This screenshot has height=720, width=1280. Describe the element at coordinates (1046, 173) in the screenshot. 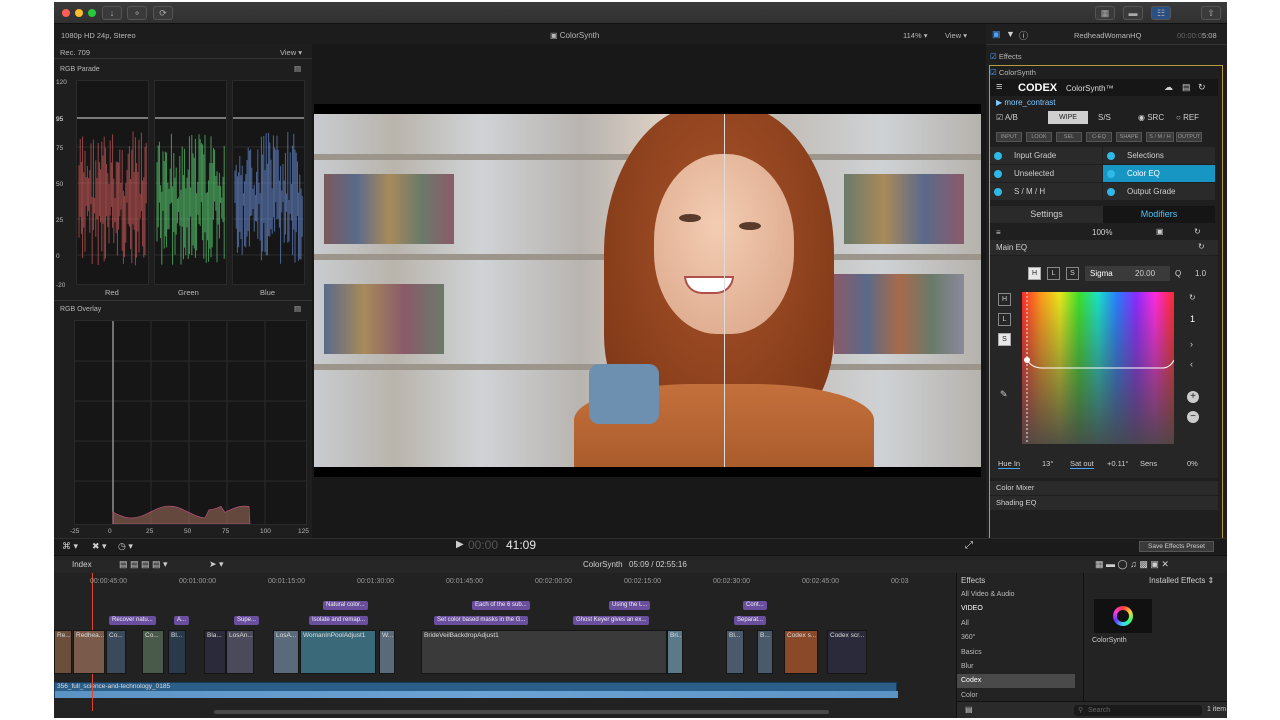

I see `grid-unselected: Unselected` at that location.